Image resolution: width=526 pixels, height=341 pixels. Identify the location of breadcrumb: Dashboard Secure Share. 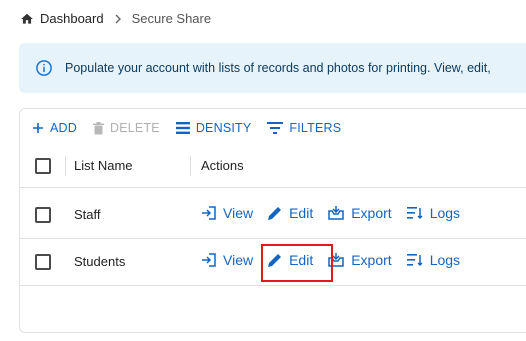
(115, 18).